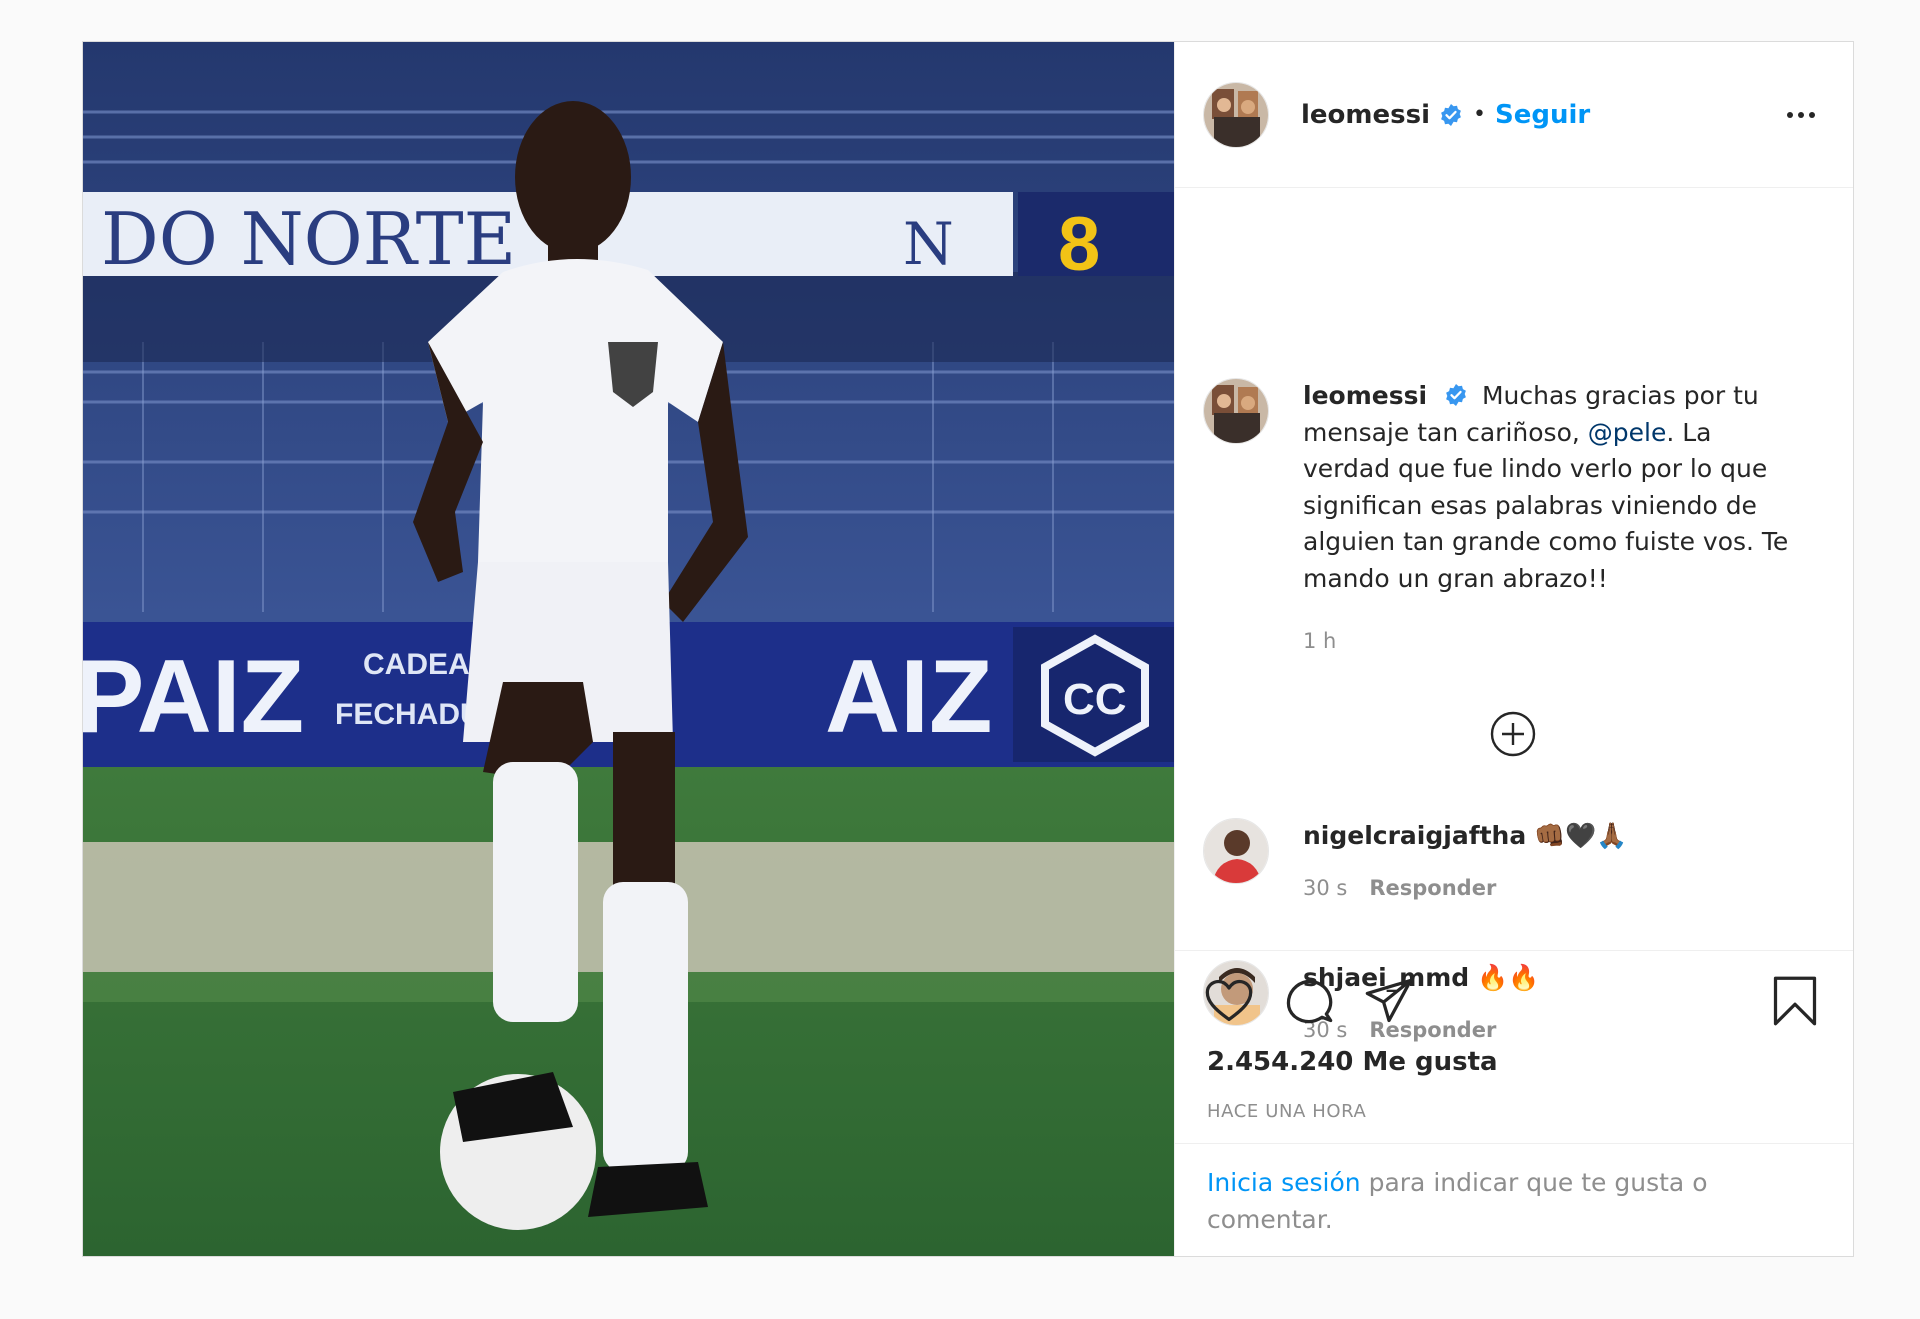 This screenshot has width=1920, height=1319. Describe the element at coordinates (1284, 1182) in the screenshot. I see `login-link: Inicia sesión` at that location.